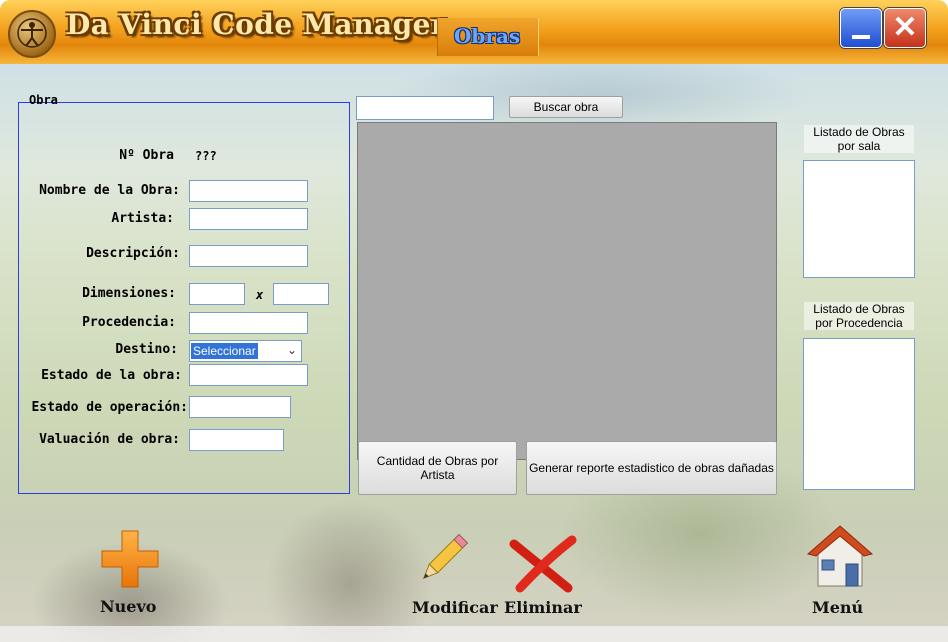 The width and height of the screenshot is (948, 642). What do you see at coordinates (248, 375) in the screenshot?
I see `estado-obra-input` at bounding box center [248, 375].